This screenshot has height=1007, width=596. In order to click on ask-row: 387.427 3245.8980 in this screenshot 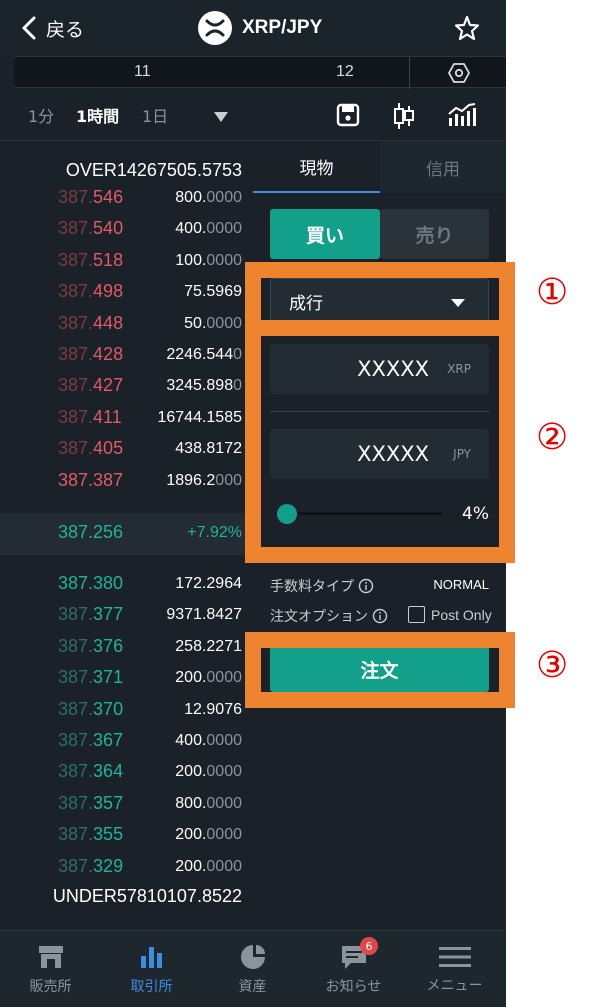, I will do `click(126, 387)`.